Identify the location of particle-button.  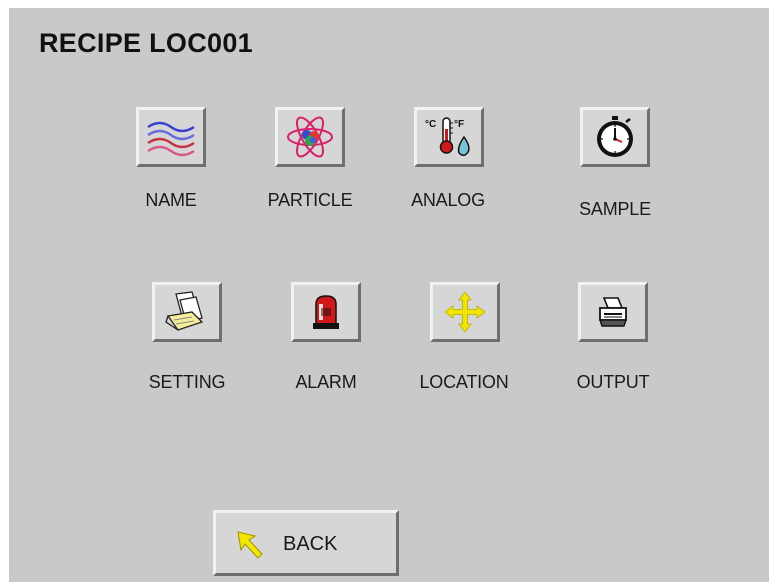
(310, 137).